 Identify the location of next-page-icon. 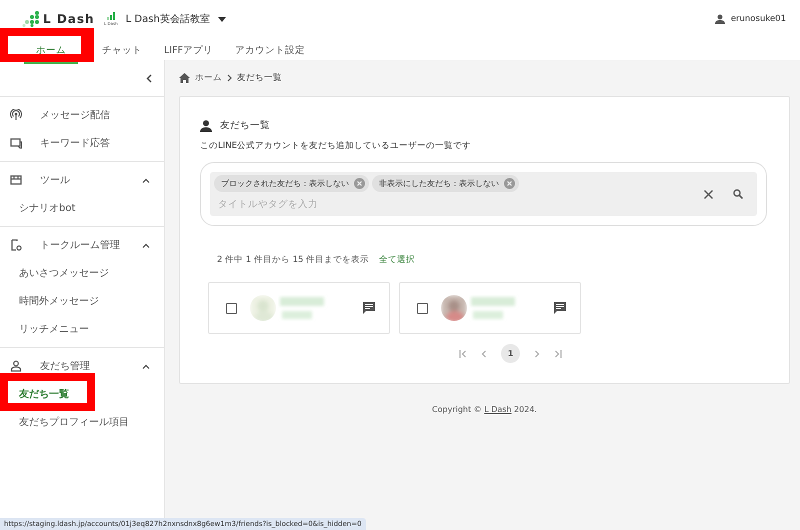
(537, 354).